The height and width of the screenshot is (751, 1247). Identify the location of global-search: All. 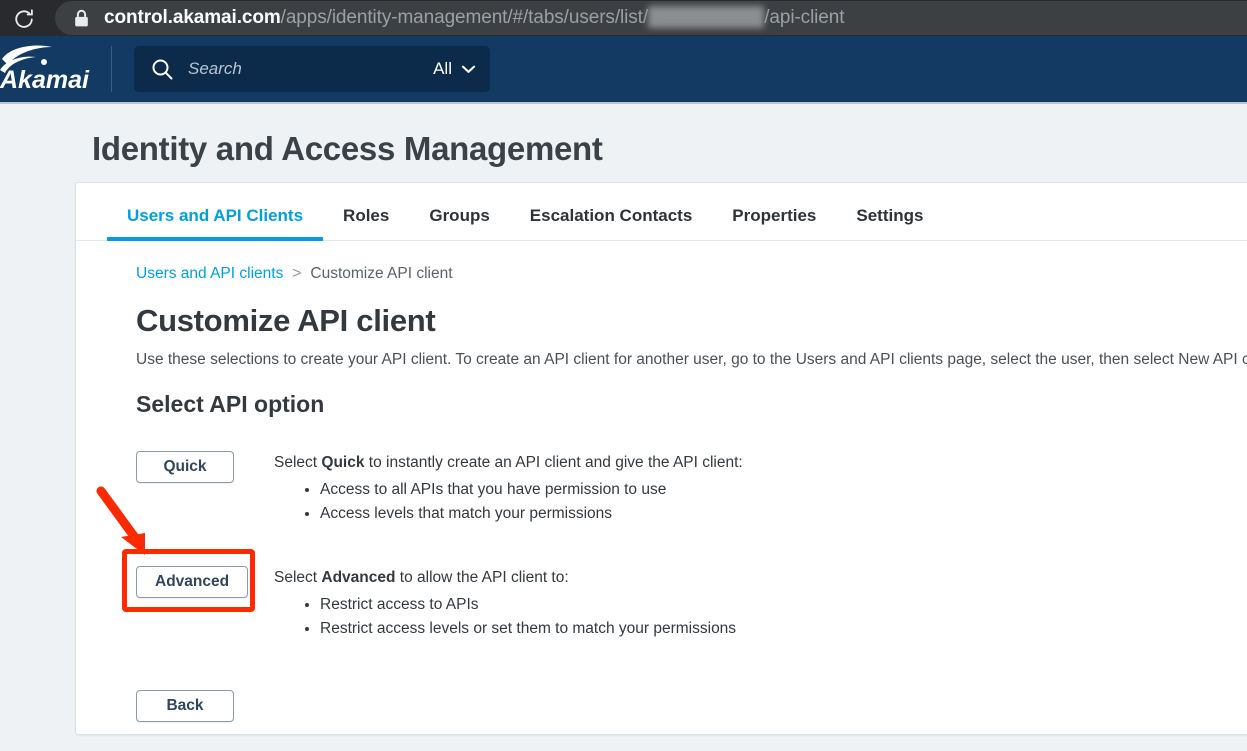
(312, 69).